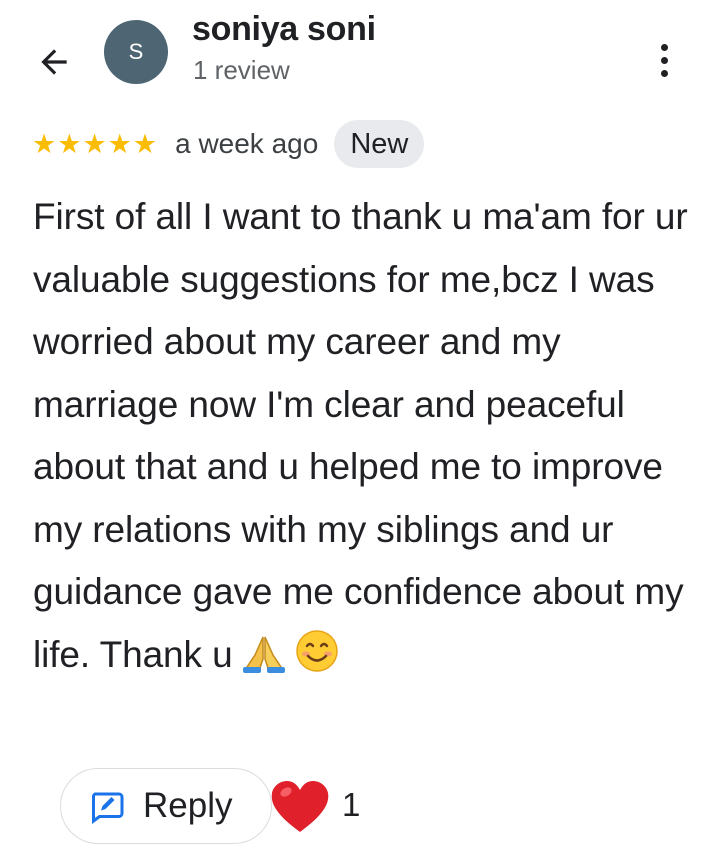  I want to click on reviewer-name: soniya soni, so click(284, 29).